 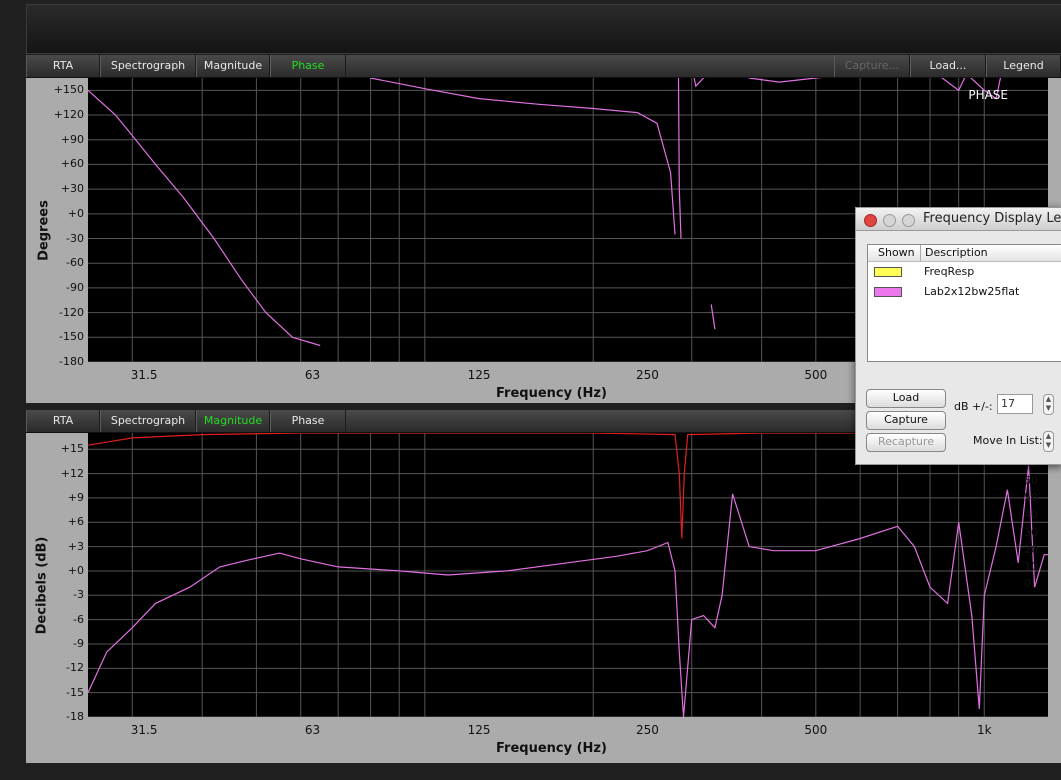 I want to click on minimize-window-icon, so click(x=889, y=220).